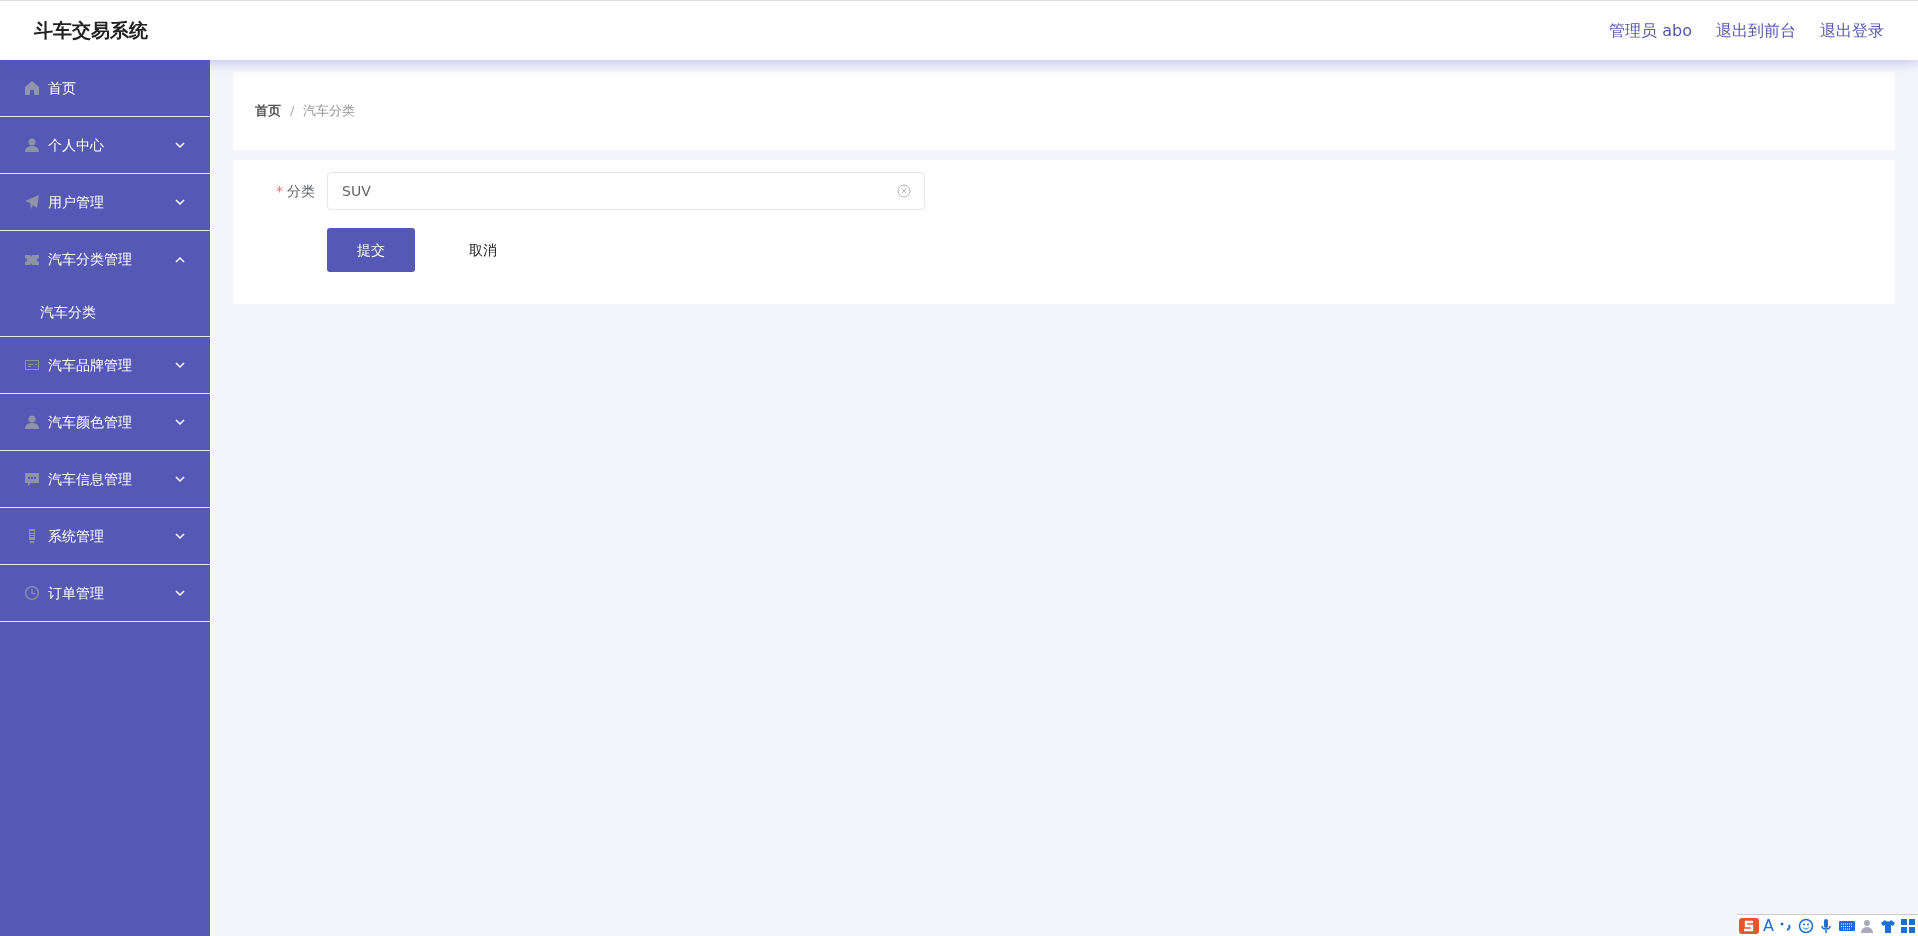 This screenshot has width=1918, height=936. I want to click on app-title: 斗车交易系统, so click(91, 31).